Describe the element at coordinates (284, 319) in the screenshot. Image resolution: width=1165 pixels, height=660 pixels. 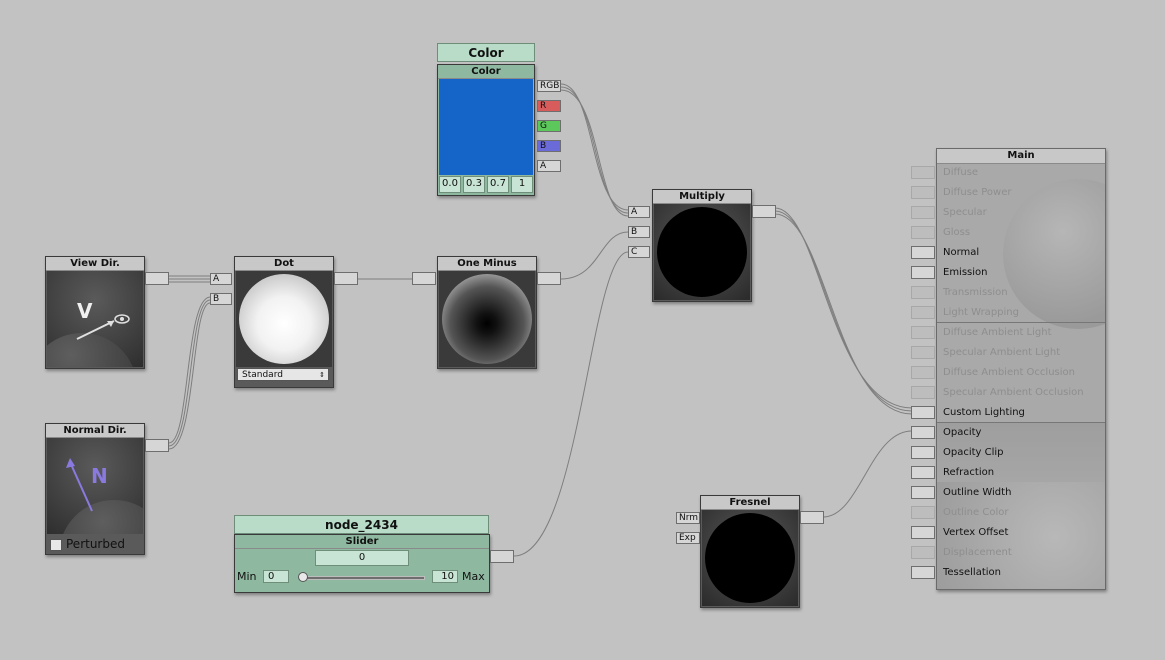
I see `dot-preview` at that location.